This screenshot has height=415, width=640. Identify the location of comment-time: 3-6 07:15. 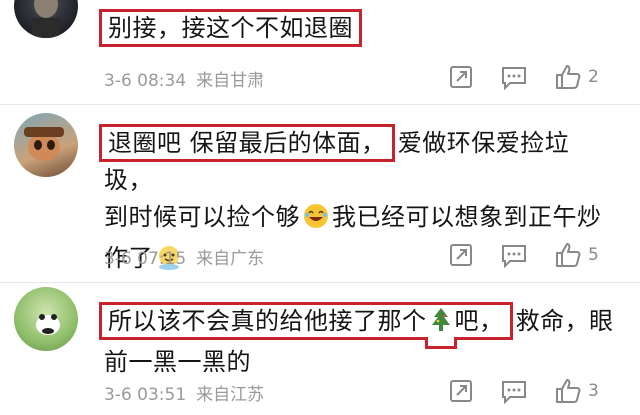
(145, 259).